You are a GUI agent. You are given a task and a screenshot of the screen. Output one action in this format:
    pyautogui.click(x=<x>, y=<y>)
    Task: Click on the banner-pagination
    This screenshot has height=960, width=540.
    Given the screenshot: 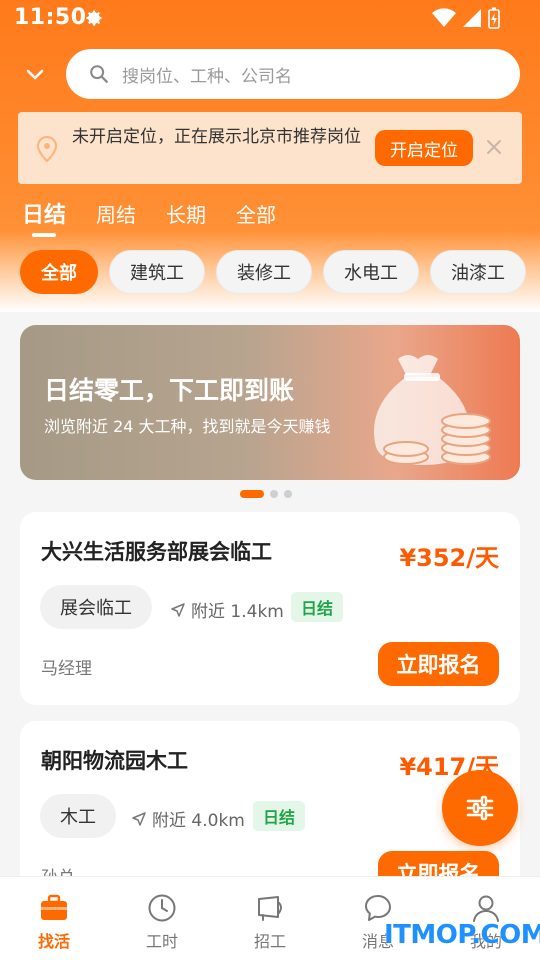 What is the action you would take?
    pyautogui.click(x=266, y=494)
    